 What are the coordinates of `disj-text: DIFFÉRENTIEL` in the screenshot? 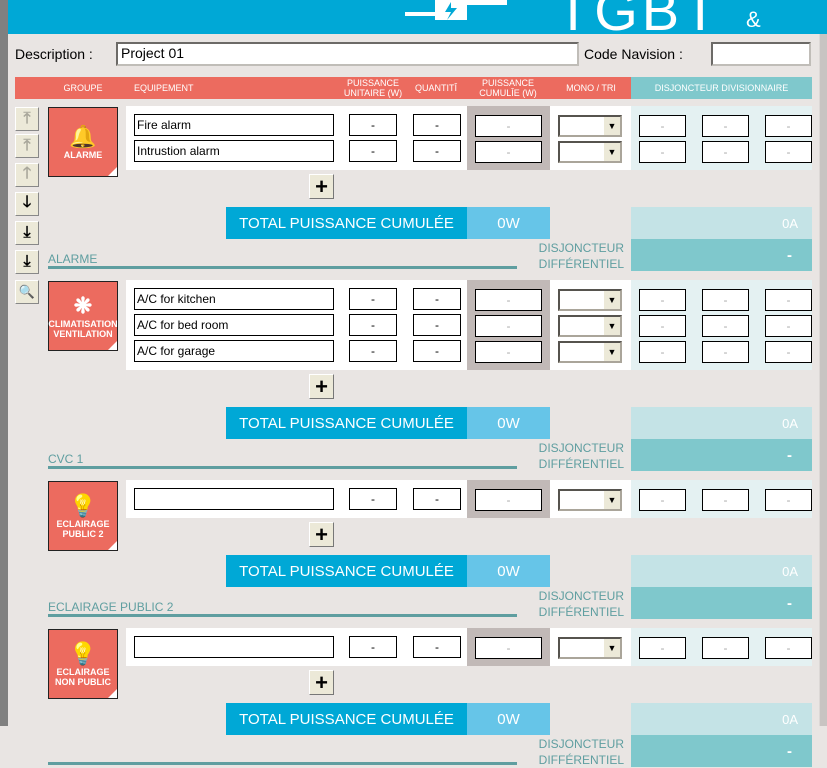 It's located at (581, 464).